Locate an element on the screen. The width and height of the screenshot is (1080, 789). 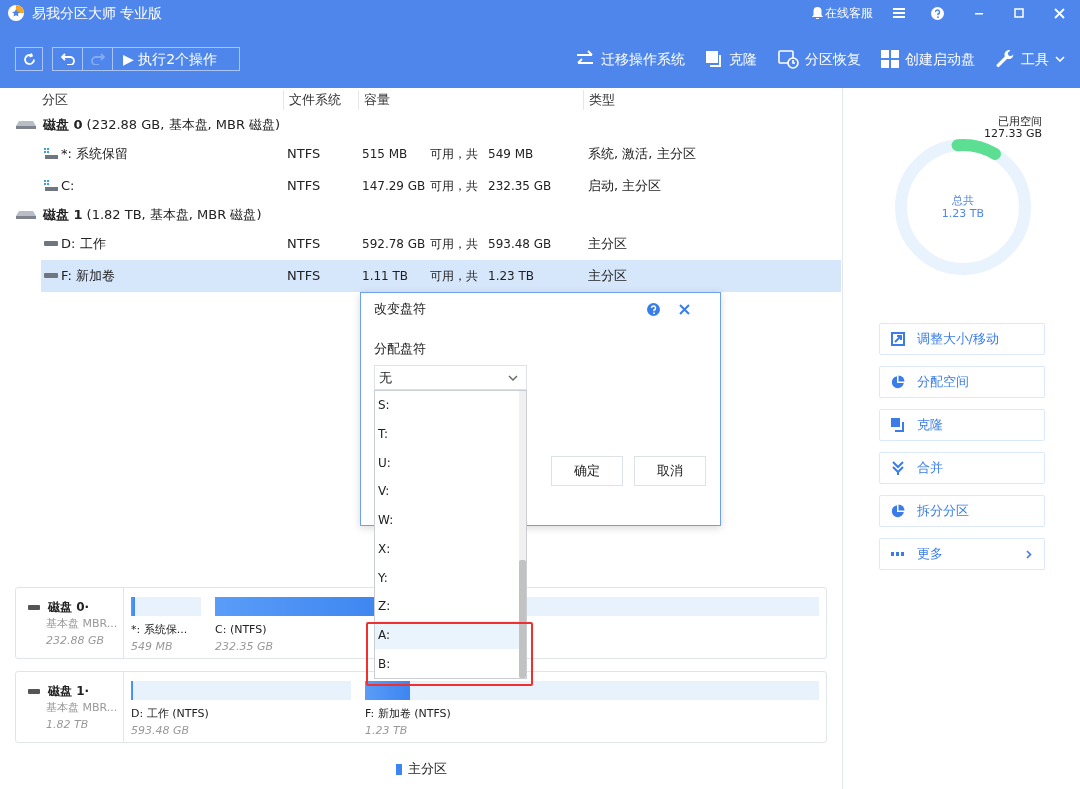
disk-size: 1.82 TB is located at coordinates (67, 724).